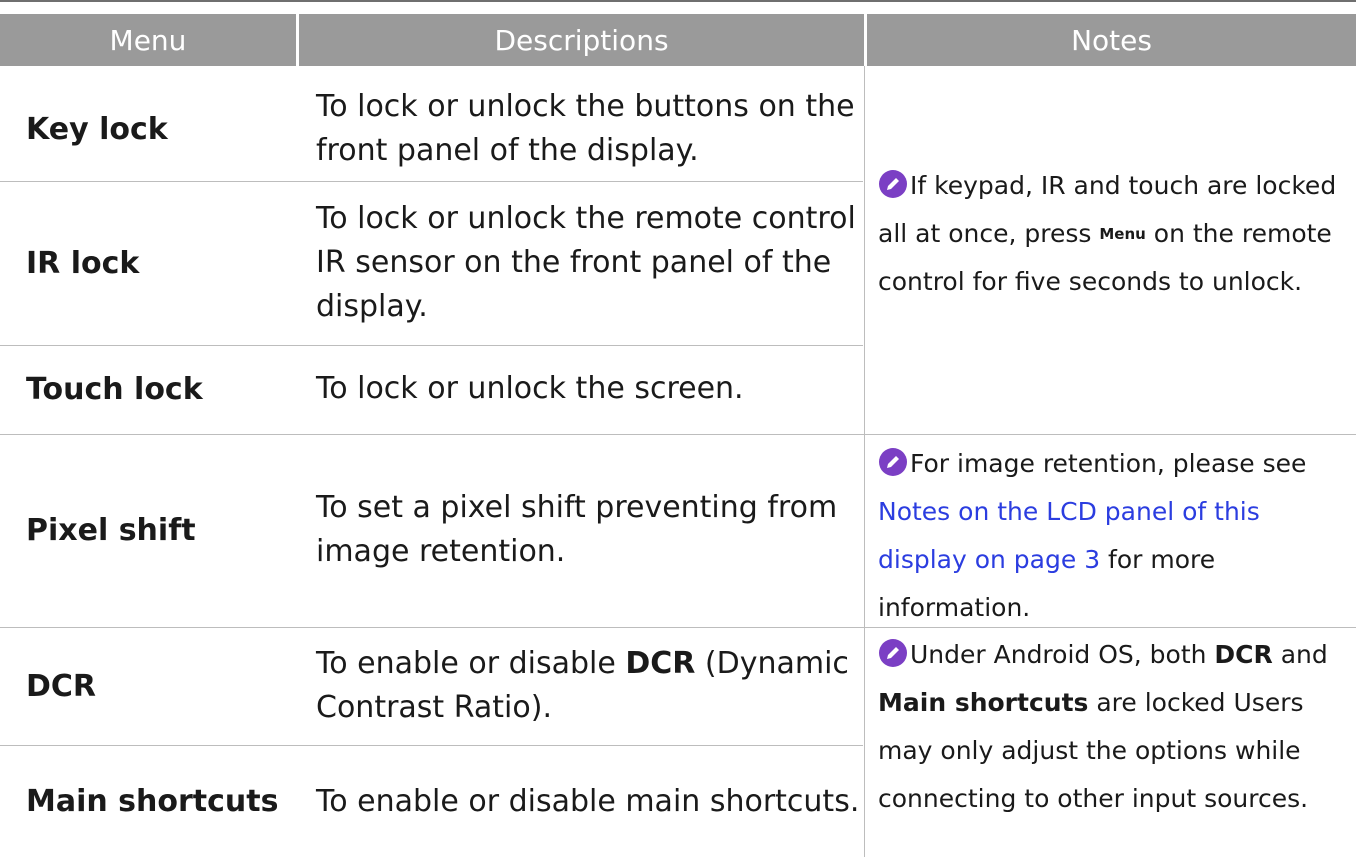  I want to click on menu-pixel-shift: Pixel shift, so click(111, 530).